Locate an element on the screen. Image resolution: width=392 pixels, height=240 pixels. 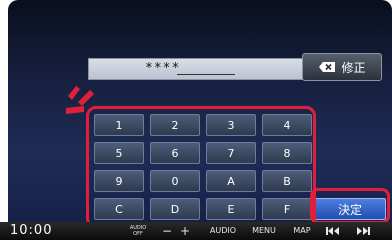
correct-button-label: 修正 is located at coordinates (353, 67).